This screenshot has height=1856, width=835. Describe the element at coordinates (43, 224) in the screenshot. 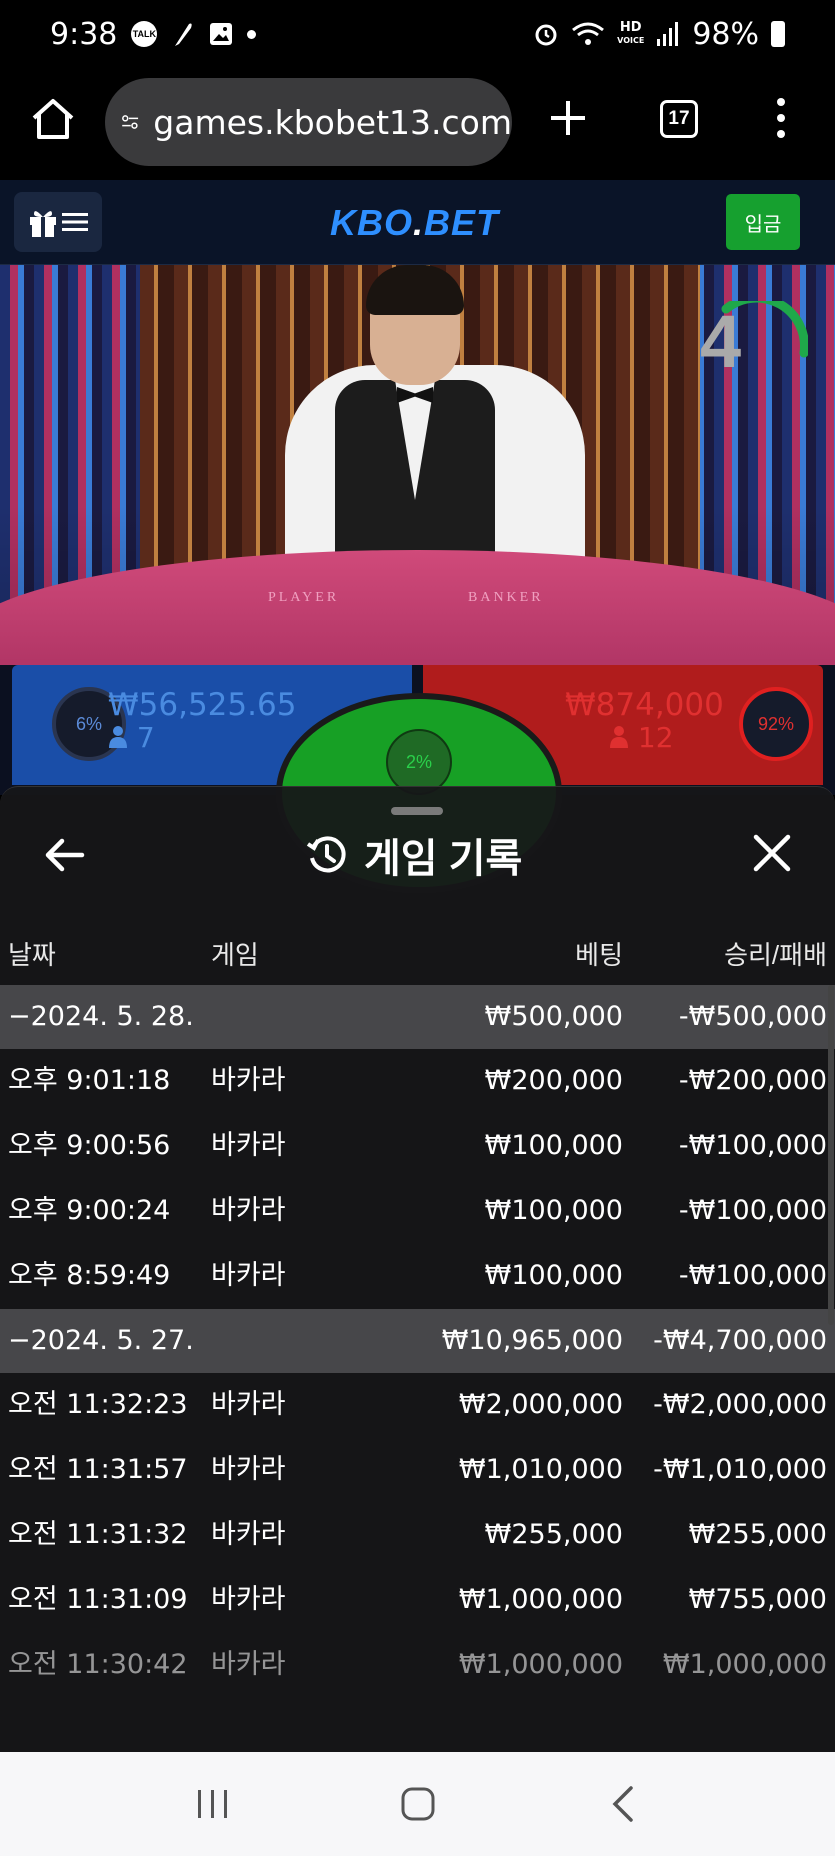

I see `gift-icon` at that location.